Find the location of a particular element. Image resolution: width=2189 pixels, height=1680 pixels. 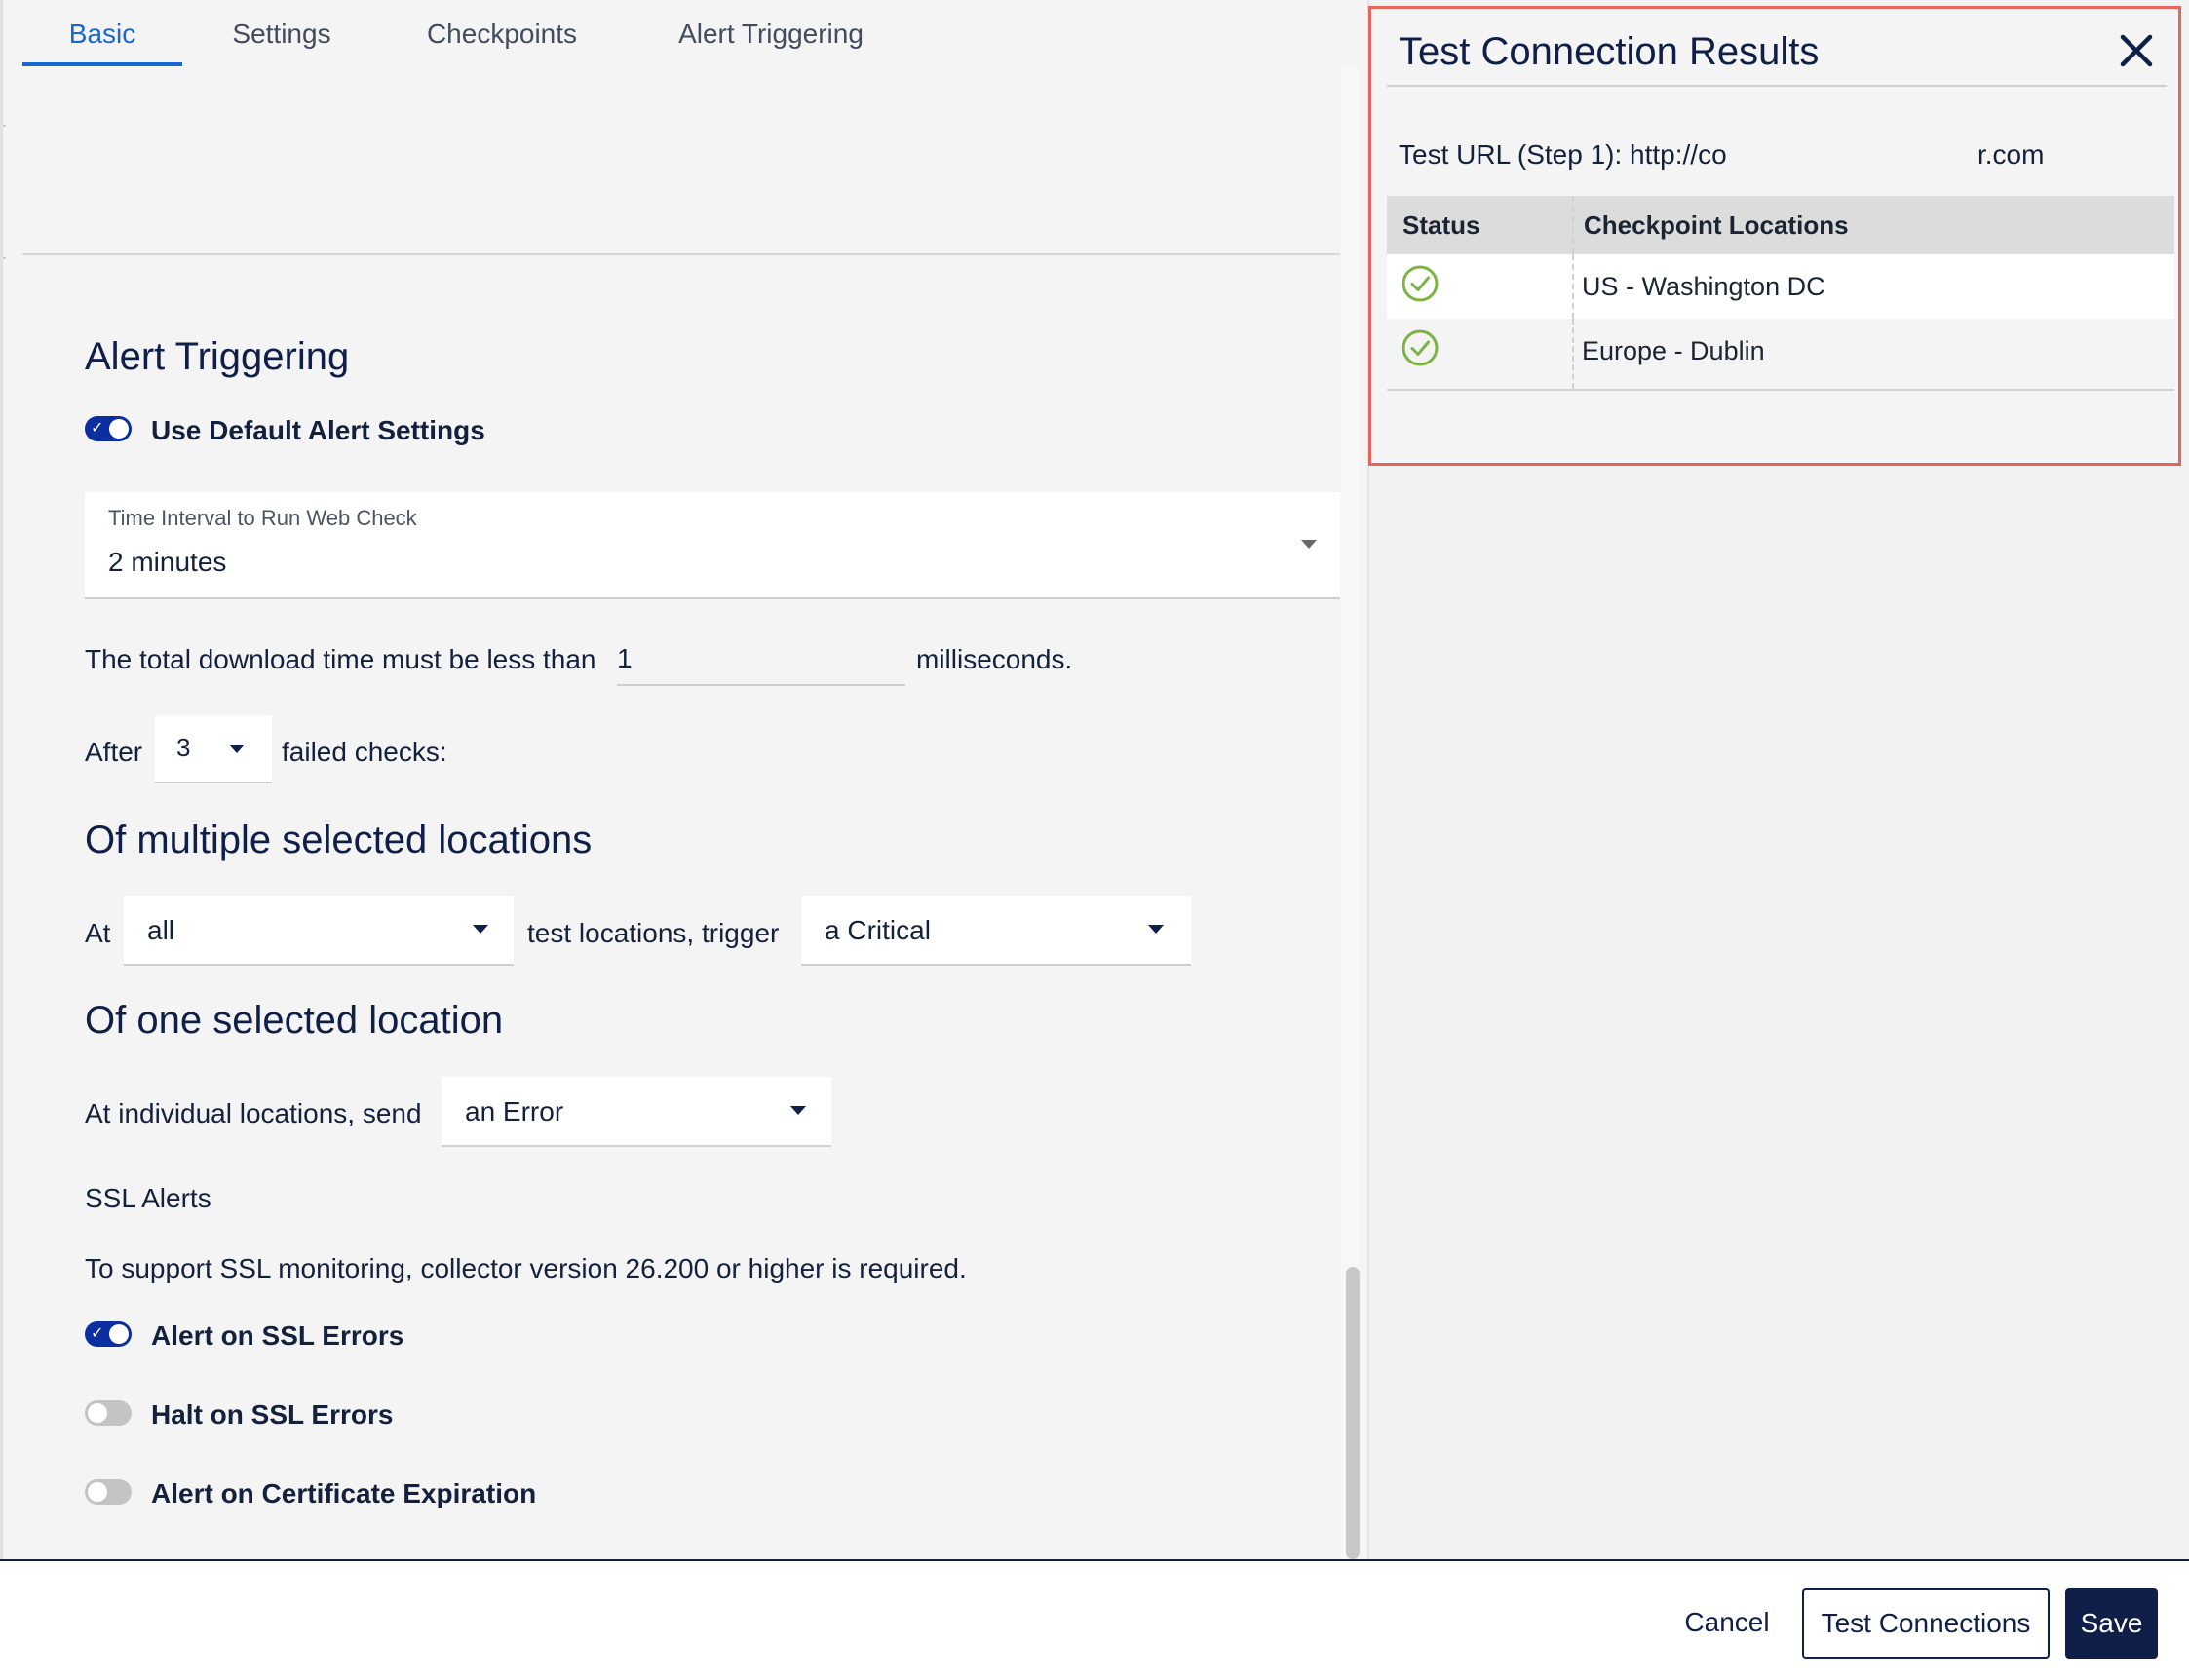

individual-locations-label: At individual locations, send is located at coordinates (253, 1113).